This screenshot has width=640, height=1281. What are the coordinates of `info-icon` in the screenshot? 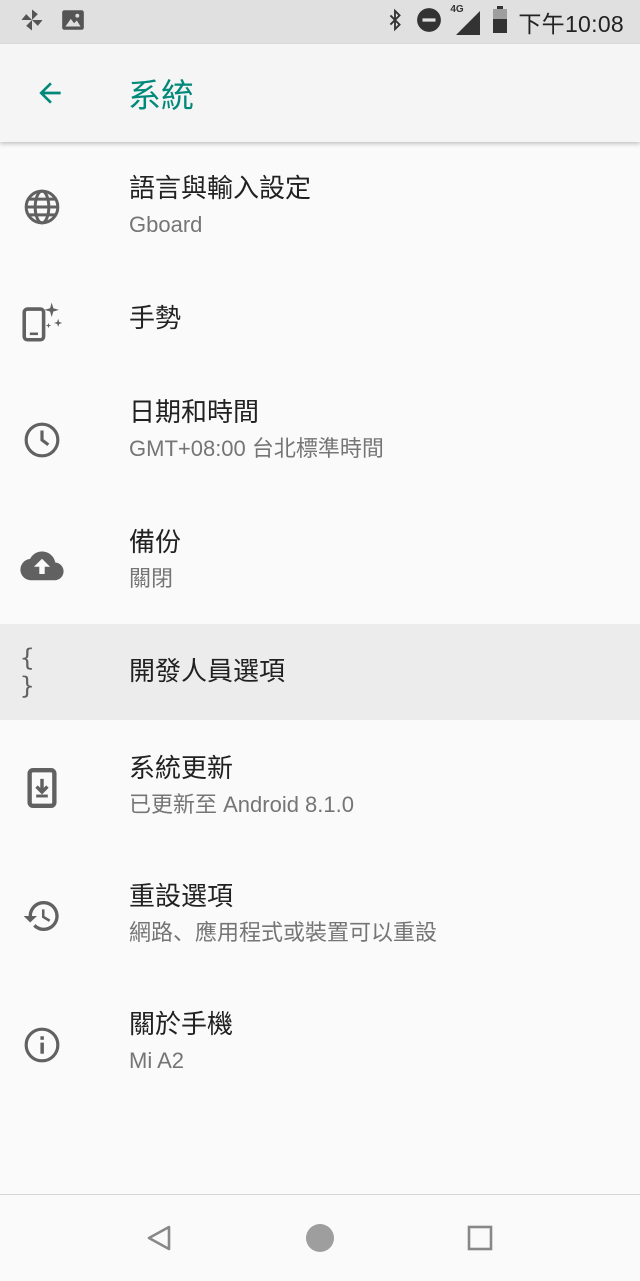 It's located at (42, 1045).